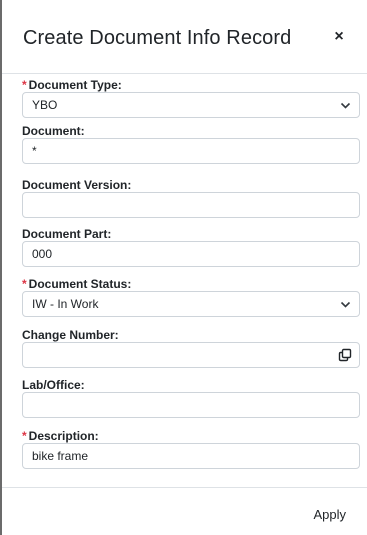 The width and height of the screenshot is (367, 535). I want to click on document-input: *, so click(191, 151).